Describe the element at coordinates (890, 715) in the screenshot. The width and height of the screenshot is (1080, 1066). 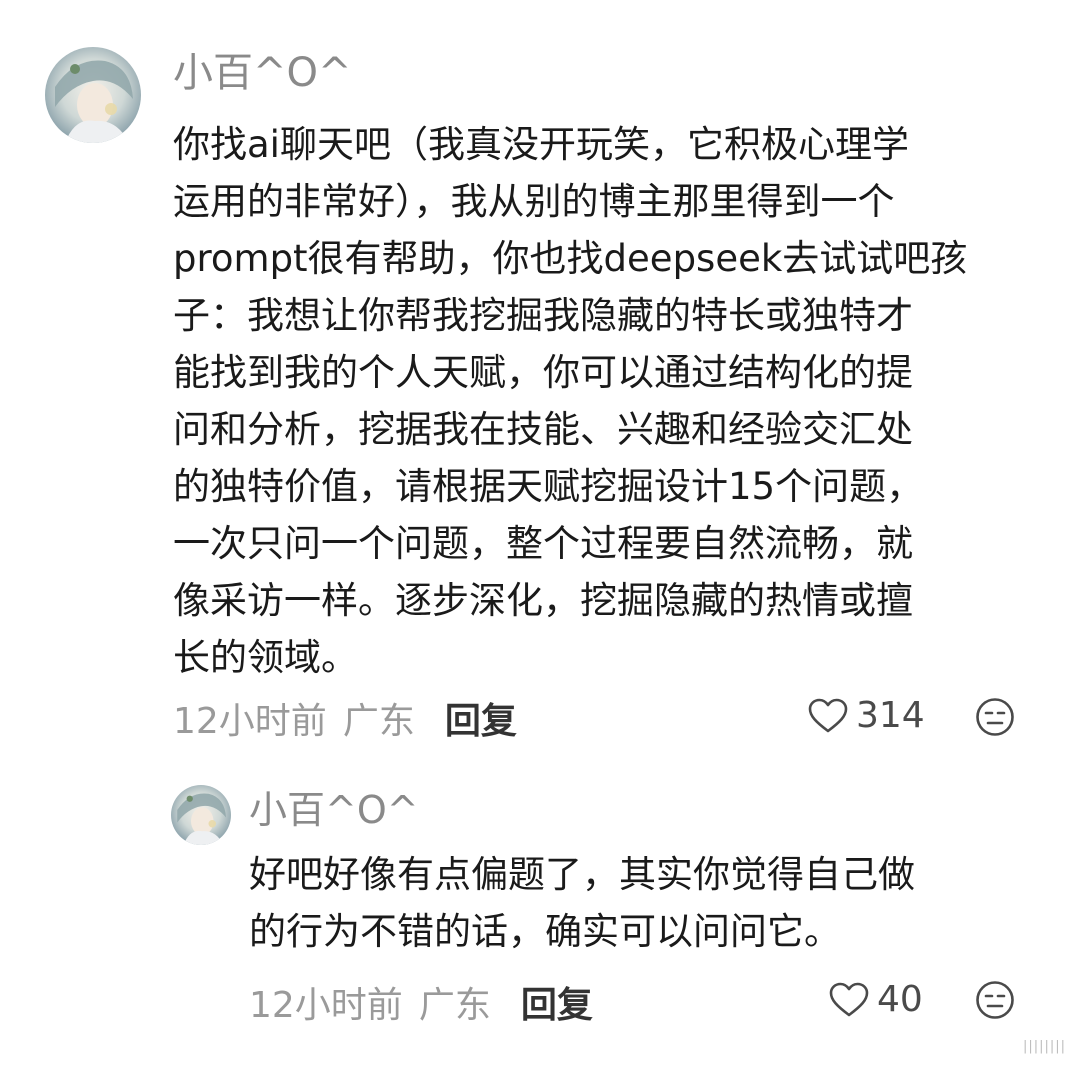
I see `like-count: 314` at that location.